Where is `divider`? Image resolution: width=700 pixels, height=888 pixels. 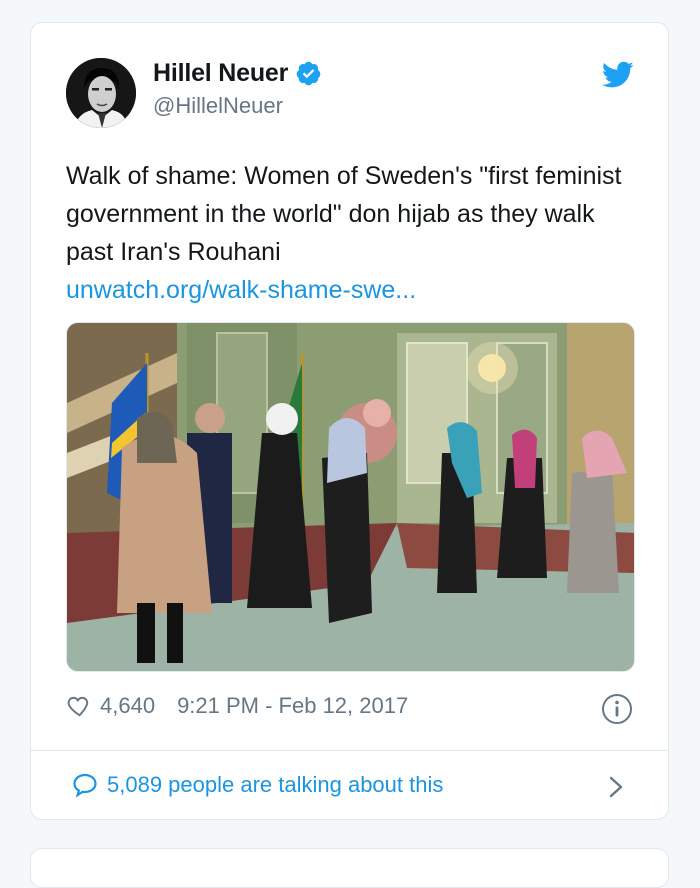 divider is located at coordinates (349, 750).